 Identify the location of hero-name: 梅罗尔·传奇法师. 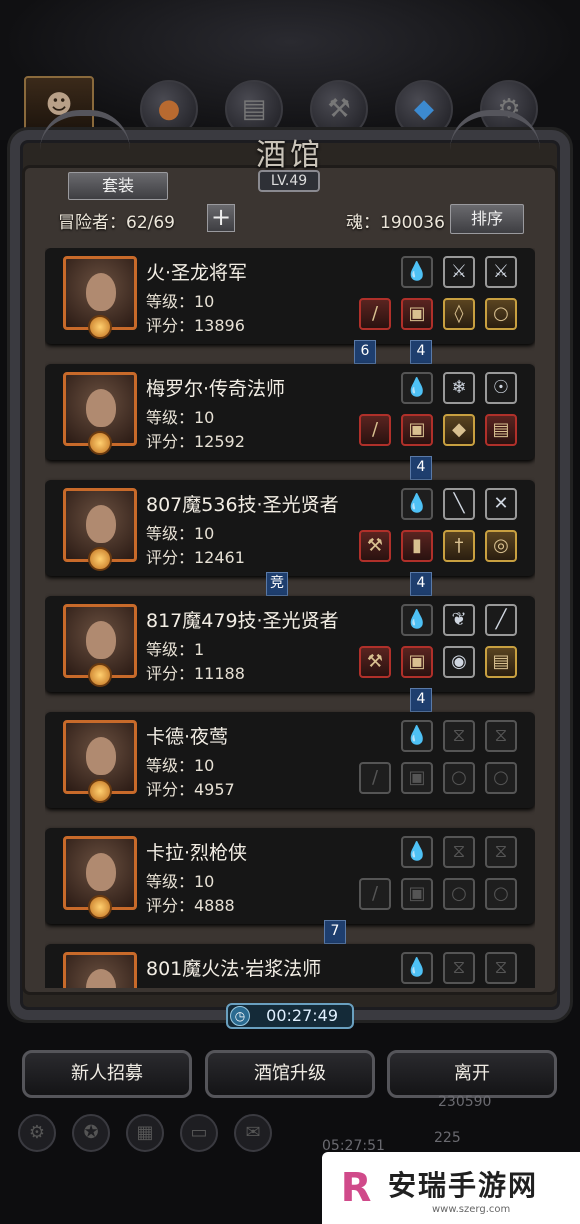
(216, 389).